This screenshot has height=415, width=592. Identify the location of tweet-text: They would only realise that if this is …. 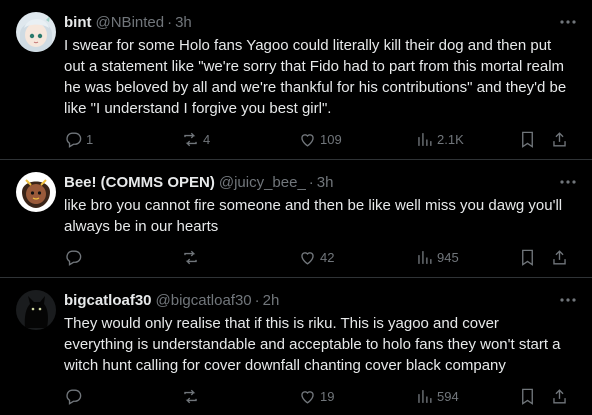
(312, 344).